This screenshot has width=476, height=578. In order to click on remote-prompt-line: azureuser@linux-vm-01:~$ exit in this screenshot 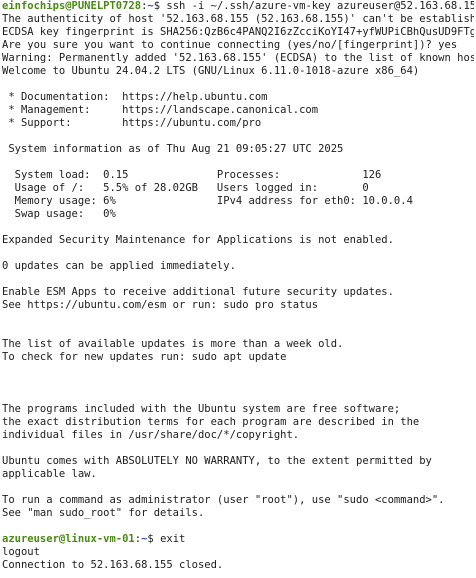, I will do `click(238, 539)`.